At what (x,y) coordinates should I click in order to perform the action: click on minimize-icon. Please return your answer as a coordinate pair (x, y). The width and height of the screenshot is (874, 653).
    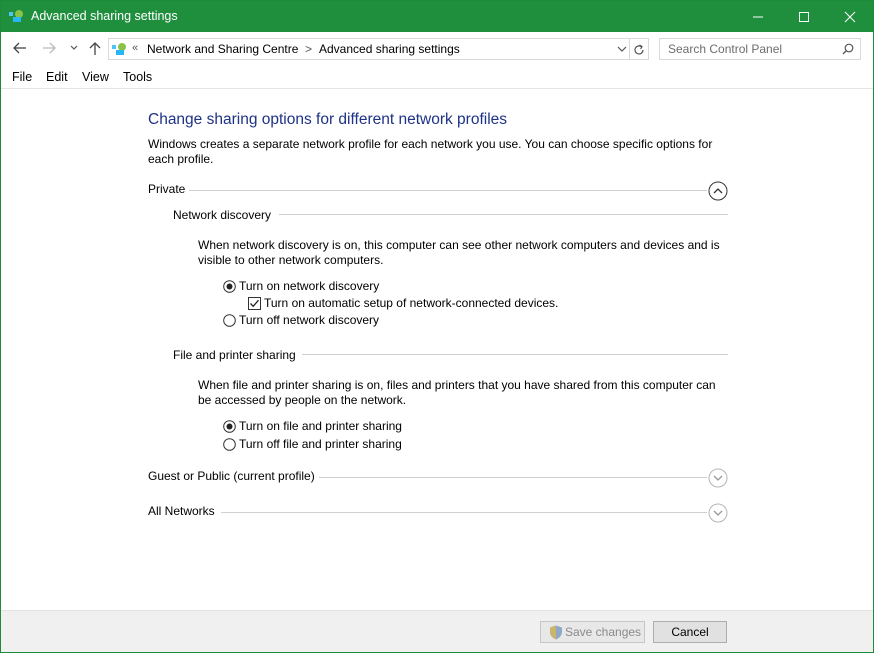
    Looking at the image, I should click on (758, 17).